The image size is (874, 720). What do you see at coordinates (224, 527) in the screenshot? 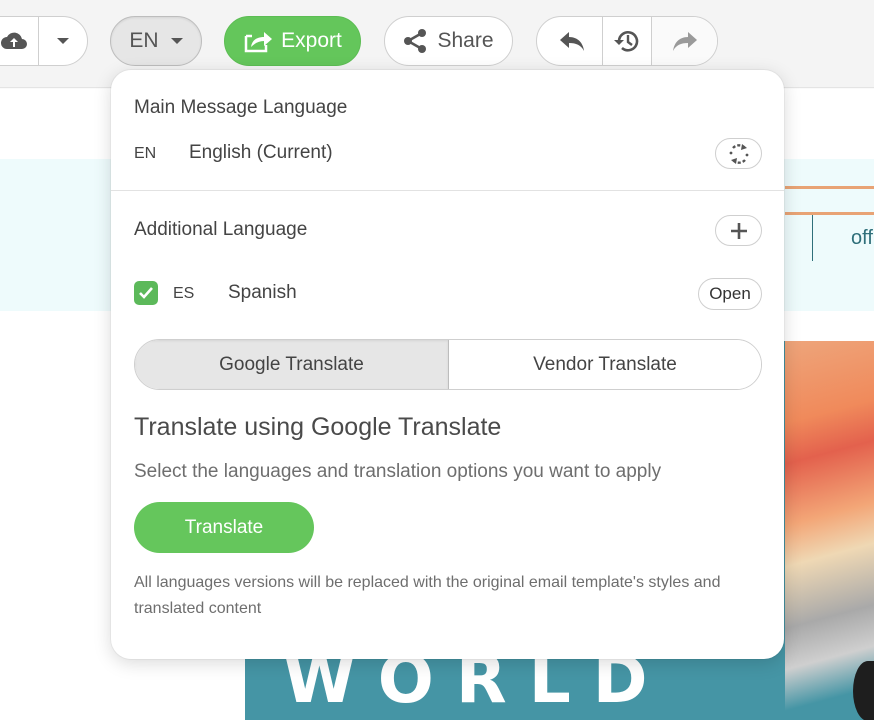
I see `translate-button: Translate` at bounding box center [224, 527].